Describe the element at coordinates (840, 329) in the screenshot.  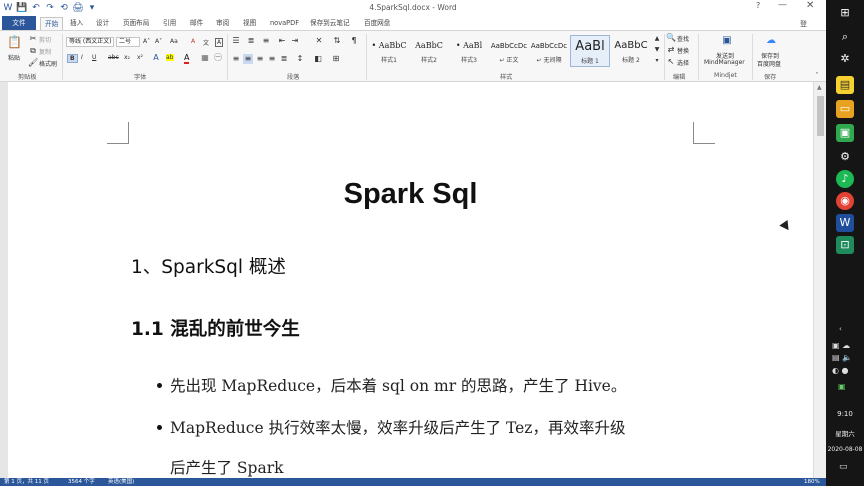
I see `tray-expand-icon: ‹` at that location.